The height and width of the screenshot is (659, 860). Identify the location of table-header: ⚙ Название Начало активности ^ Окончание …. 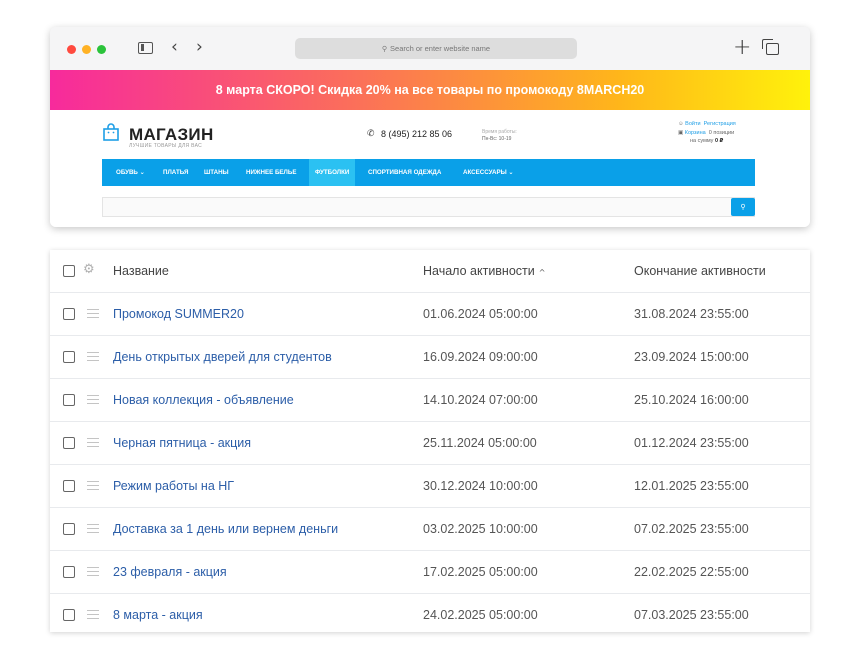
(430, 271).